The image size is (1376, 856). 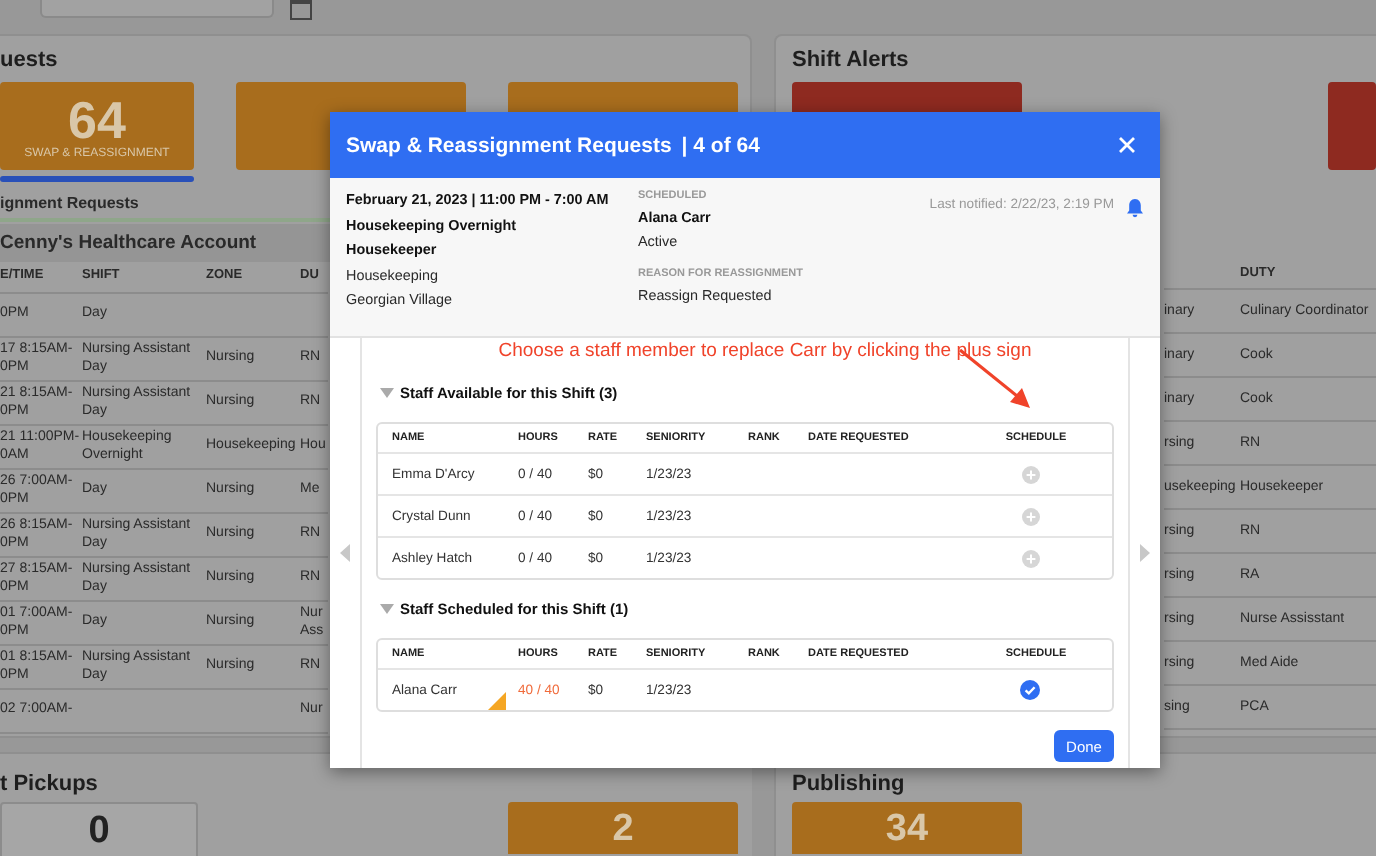 What do you see at coordinates (720, 145) in the screenshot?
I see `request-counter: | 4 of 64` at bounding box center [720, 145].